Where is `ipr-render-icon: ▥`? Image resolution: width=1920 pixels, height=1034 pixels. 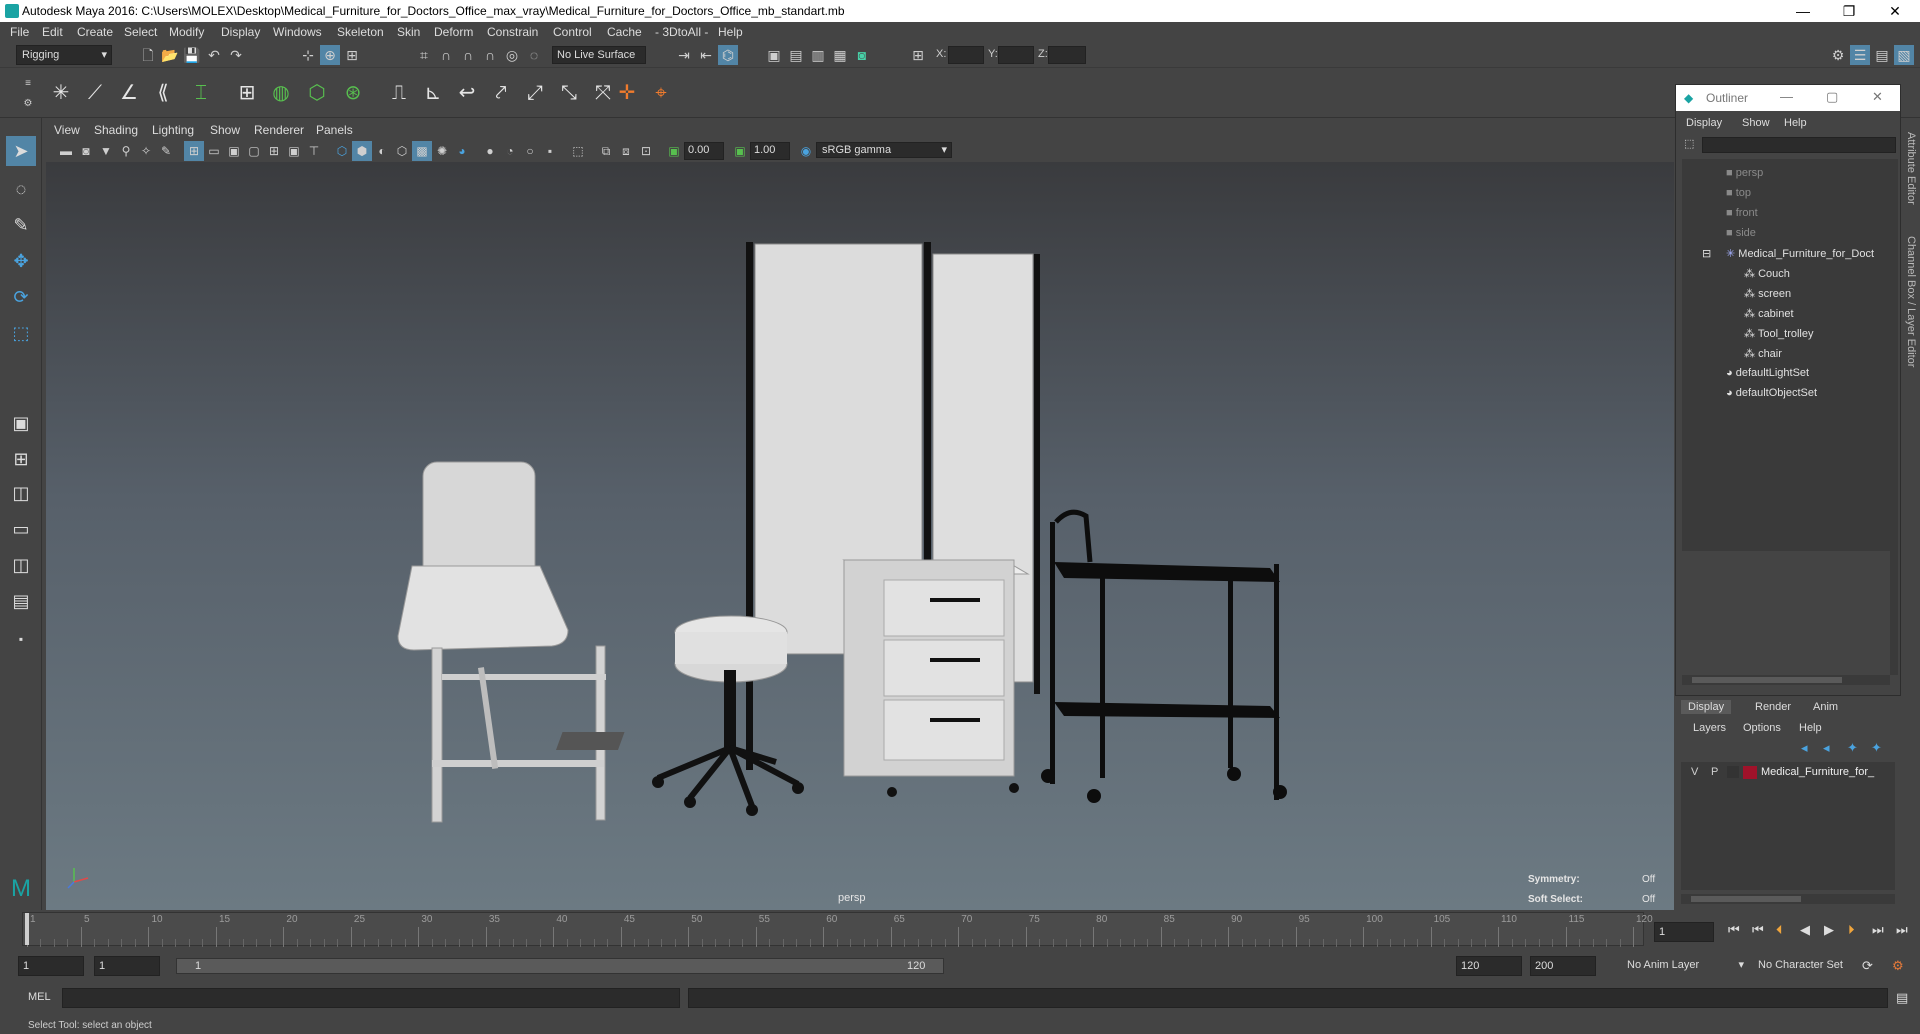 ipr-render-icon: ▥ is located at coordinates (818, 55).